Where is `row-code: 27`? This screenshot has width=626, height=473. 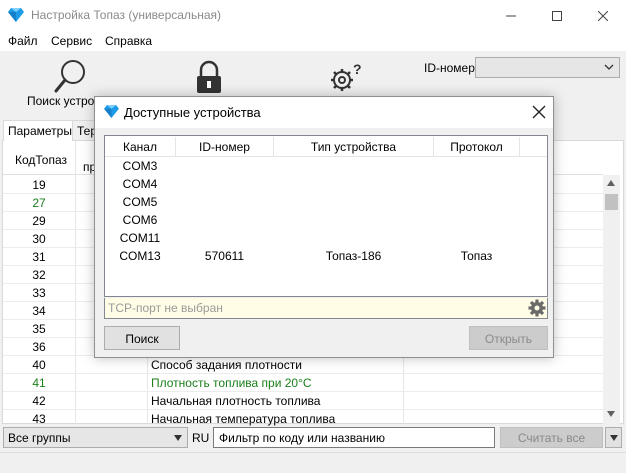 row-code: 27 is located at coordinates (39, 203).